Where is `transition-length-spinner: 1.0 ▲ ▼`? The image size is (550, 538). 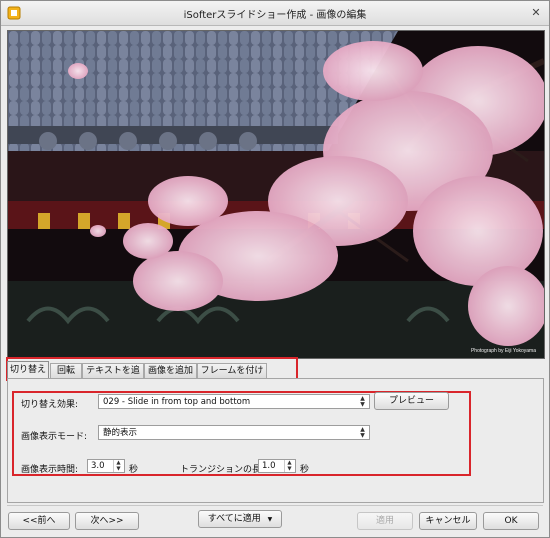 transition-length-spinner: 1.0 ▲ ▼ is located at coordinates (277, 466).